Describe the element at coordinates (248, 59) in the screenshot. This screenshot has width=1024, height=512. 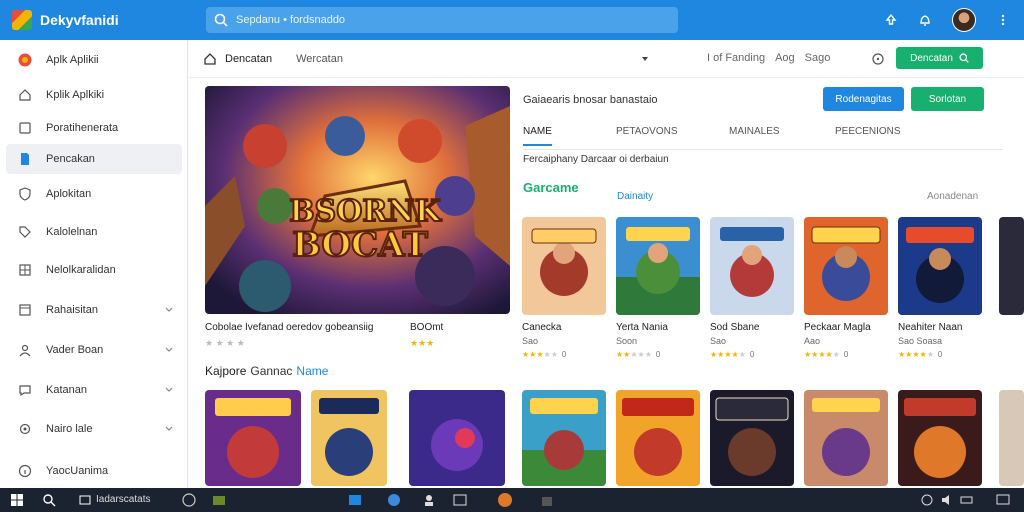
I see `breadcrumb-home: Dencatan` at that location.